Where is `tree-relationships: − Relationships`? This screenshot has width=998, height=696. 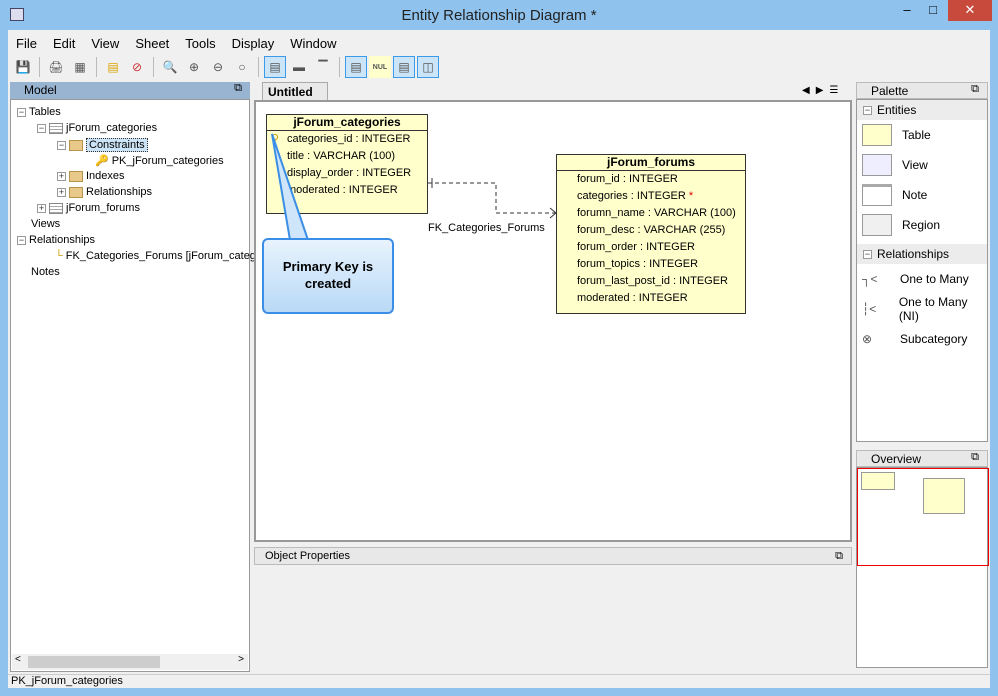 tree-relationships: − Relationships is located at coordinates (56, 240).